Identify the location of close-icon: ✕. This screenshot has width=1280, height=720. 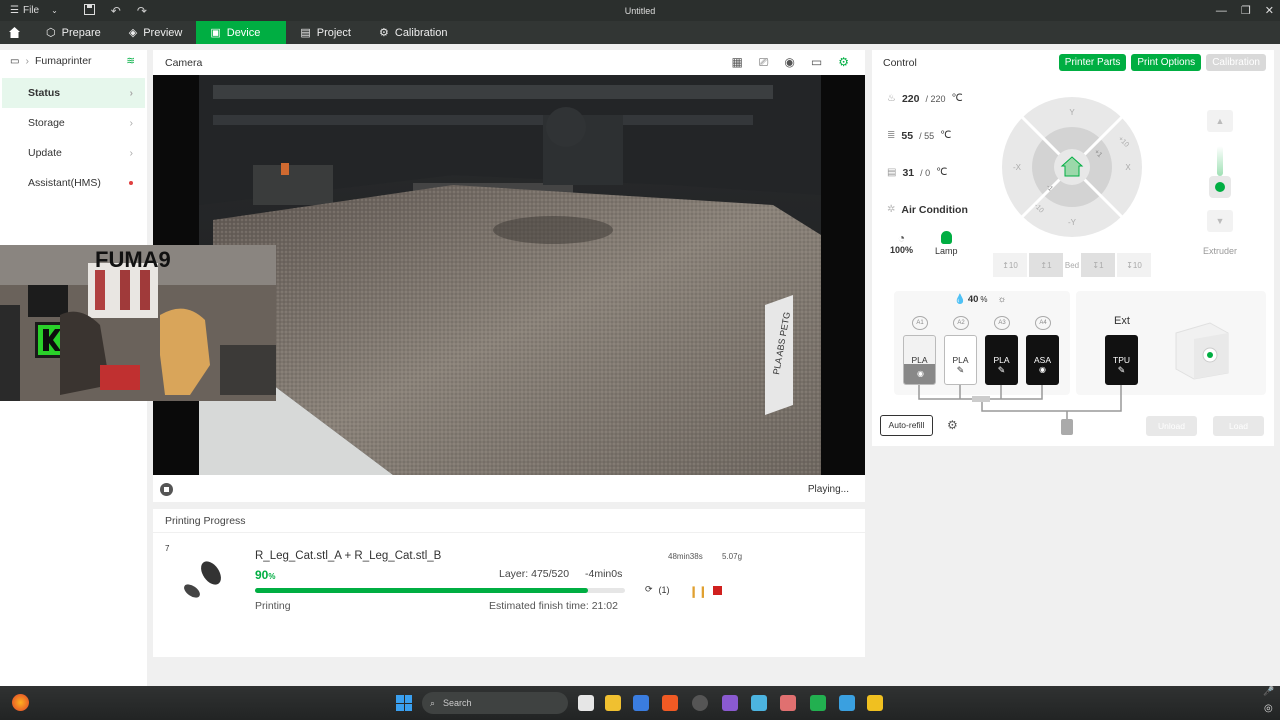
(1269, 10).